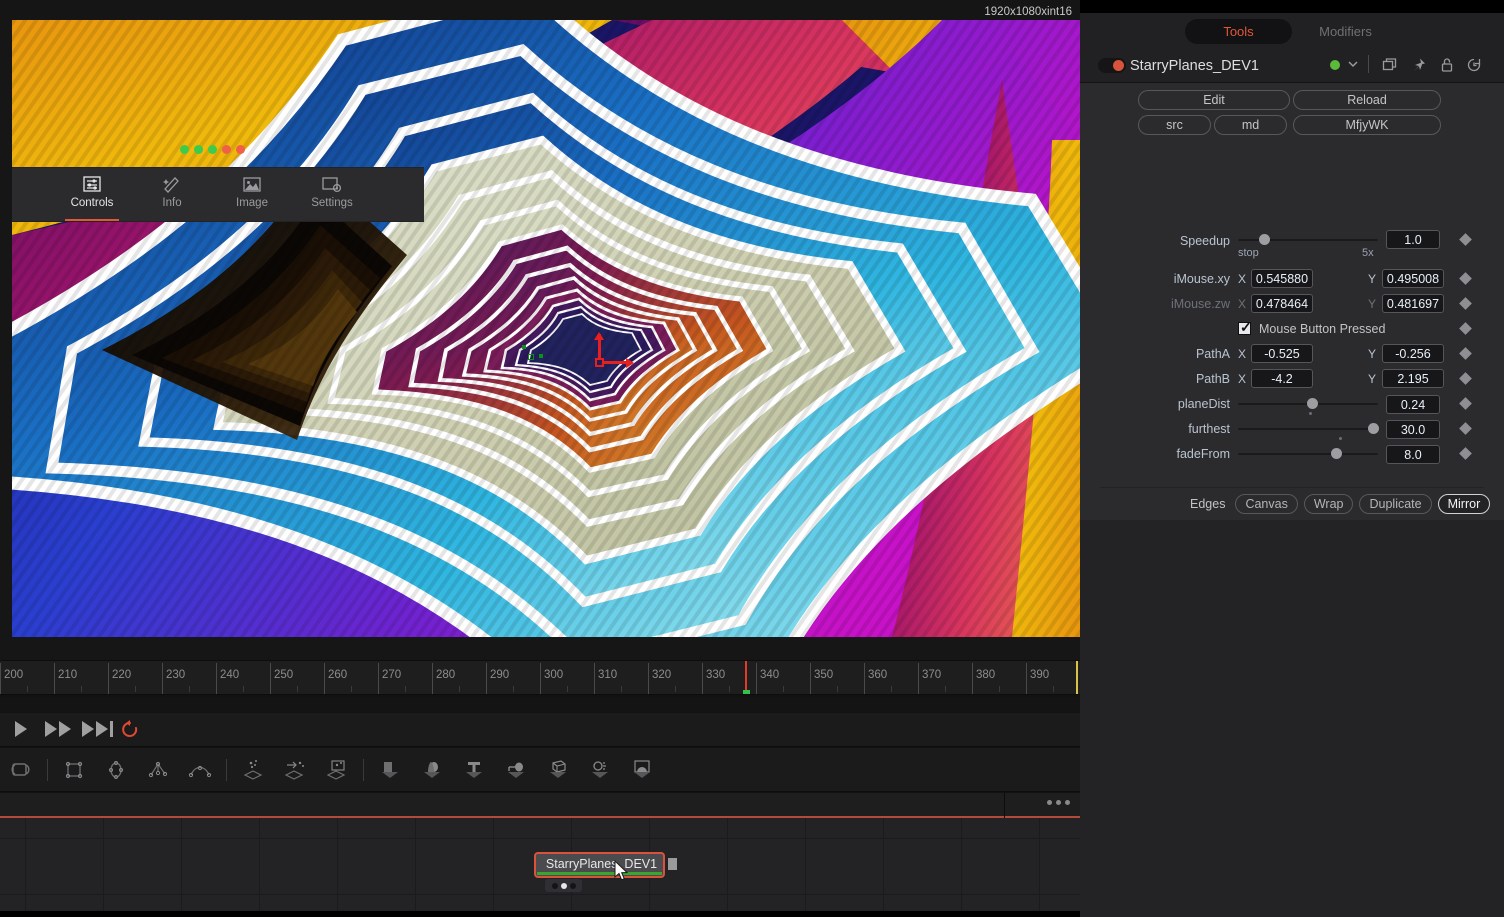 The width and height of the screenshot is (1504, 917). What do you see at coordinates (1413, 404) in the screenshot?
I see `planedist-value-field: 0.24` at bounding box center [1413, 404].